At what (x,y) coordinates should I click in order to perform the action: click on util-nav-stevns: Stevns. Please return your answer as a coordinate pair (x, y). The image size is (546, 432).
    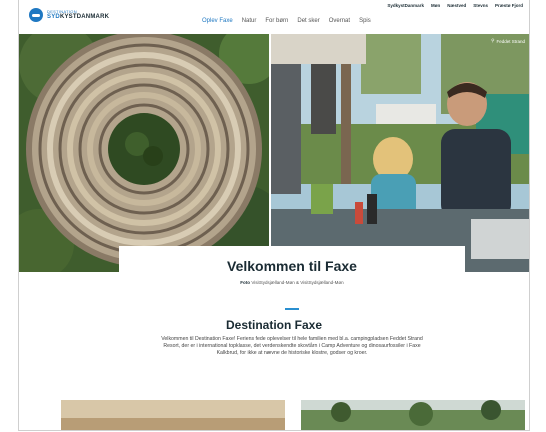
    Looking at the image, I should click on (480, 5).